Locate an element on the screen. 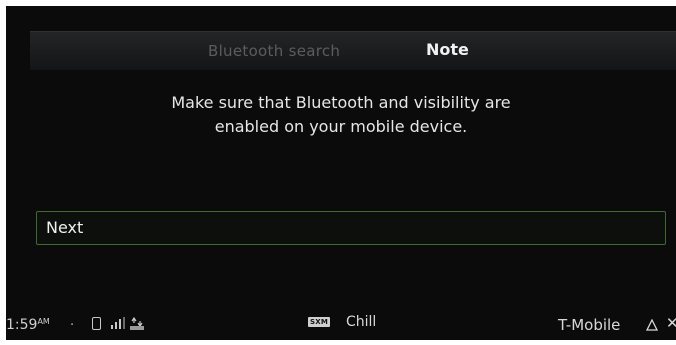 This screenshot has width=676, height=345. header-bar: Bluetooth search Note is located at coordinates (353, 50).